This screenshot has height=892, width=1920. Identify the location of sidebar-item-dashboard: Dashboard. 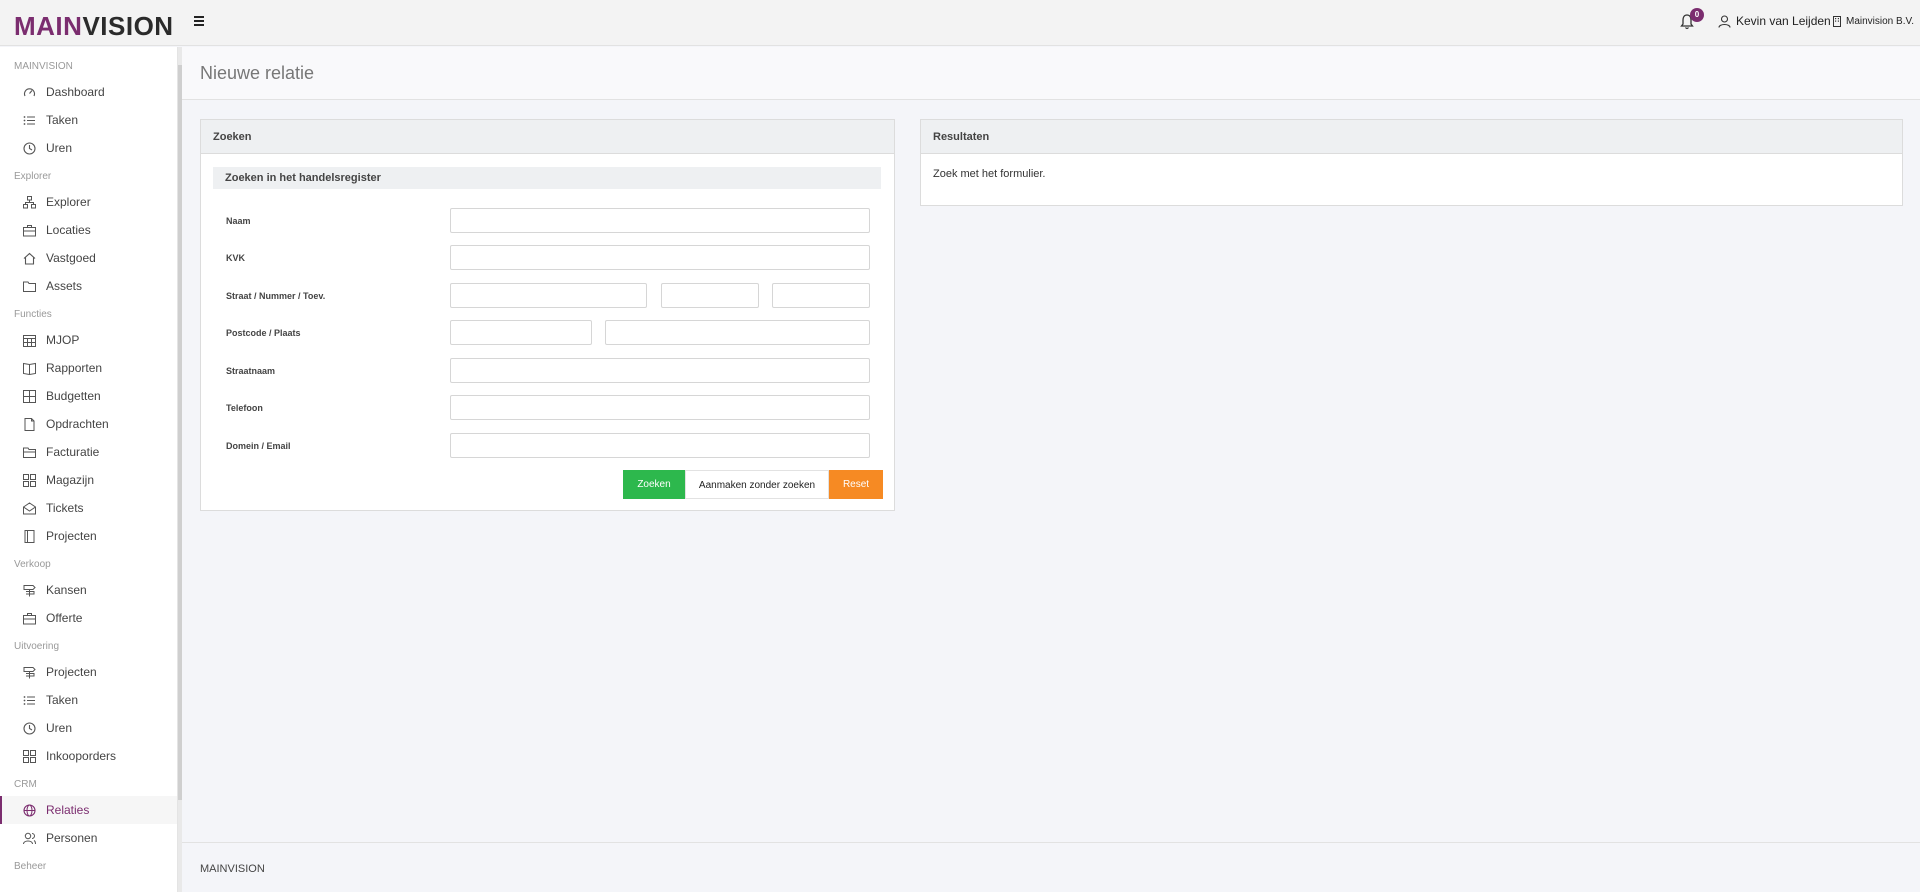
(88, 92).